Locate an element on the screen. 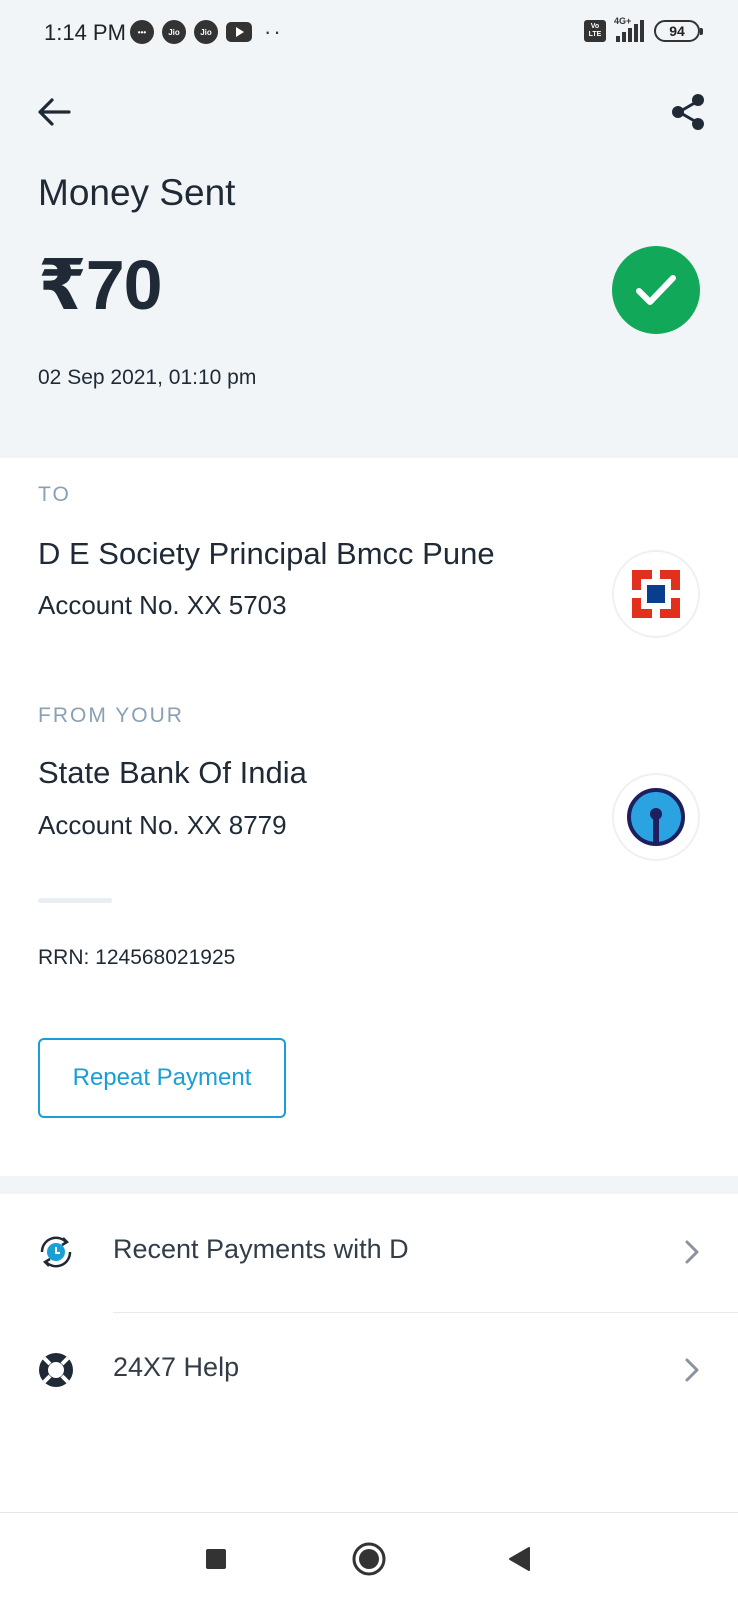  help-label: 24X7 Help is located at coordinates (176, 1367).